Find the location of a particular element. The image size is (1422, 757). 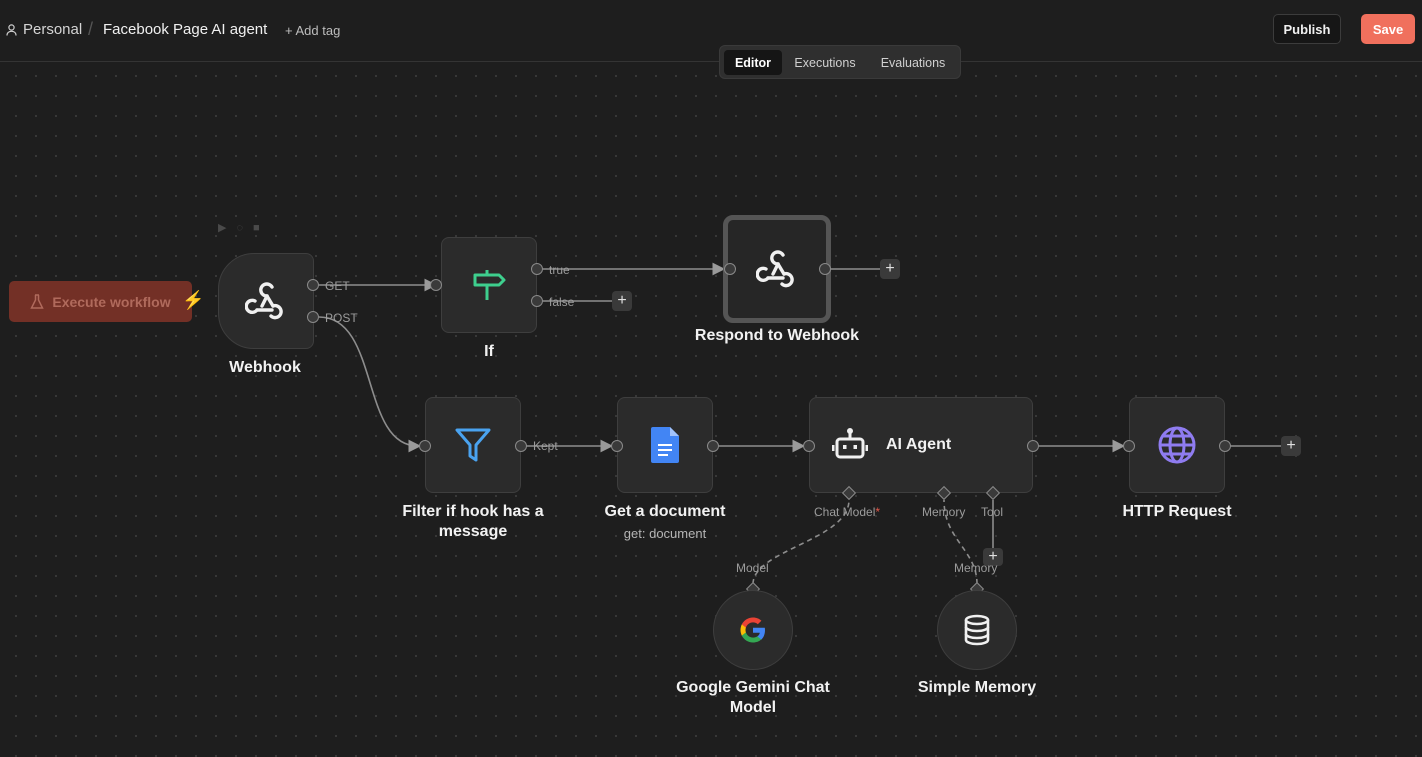

respond-input-port is located at coordinates (730, 269).